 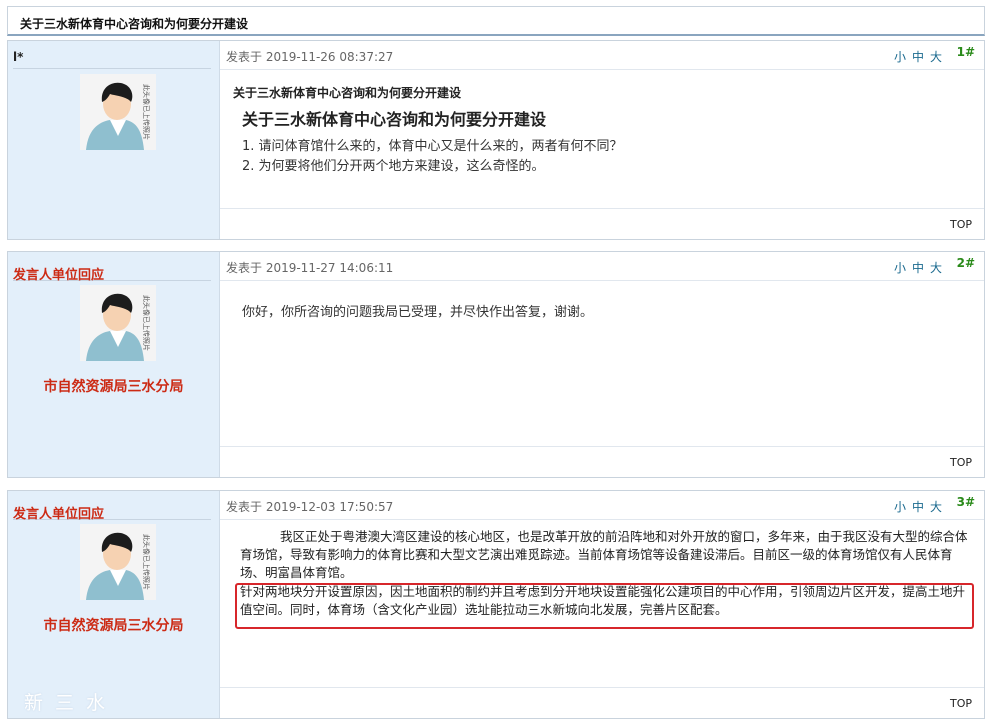 I want to click on site-watermark: 新三水, so click(x=71, y=703).